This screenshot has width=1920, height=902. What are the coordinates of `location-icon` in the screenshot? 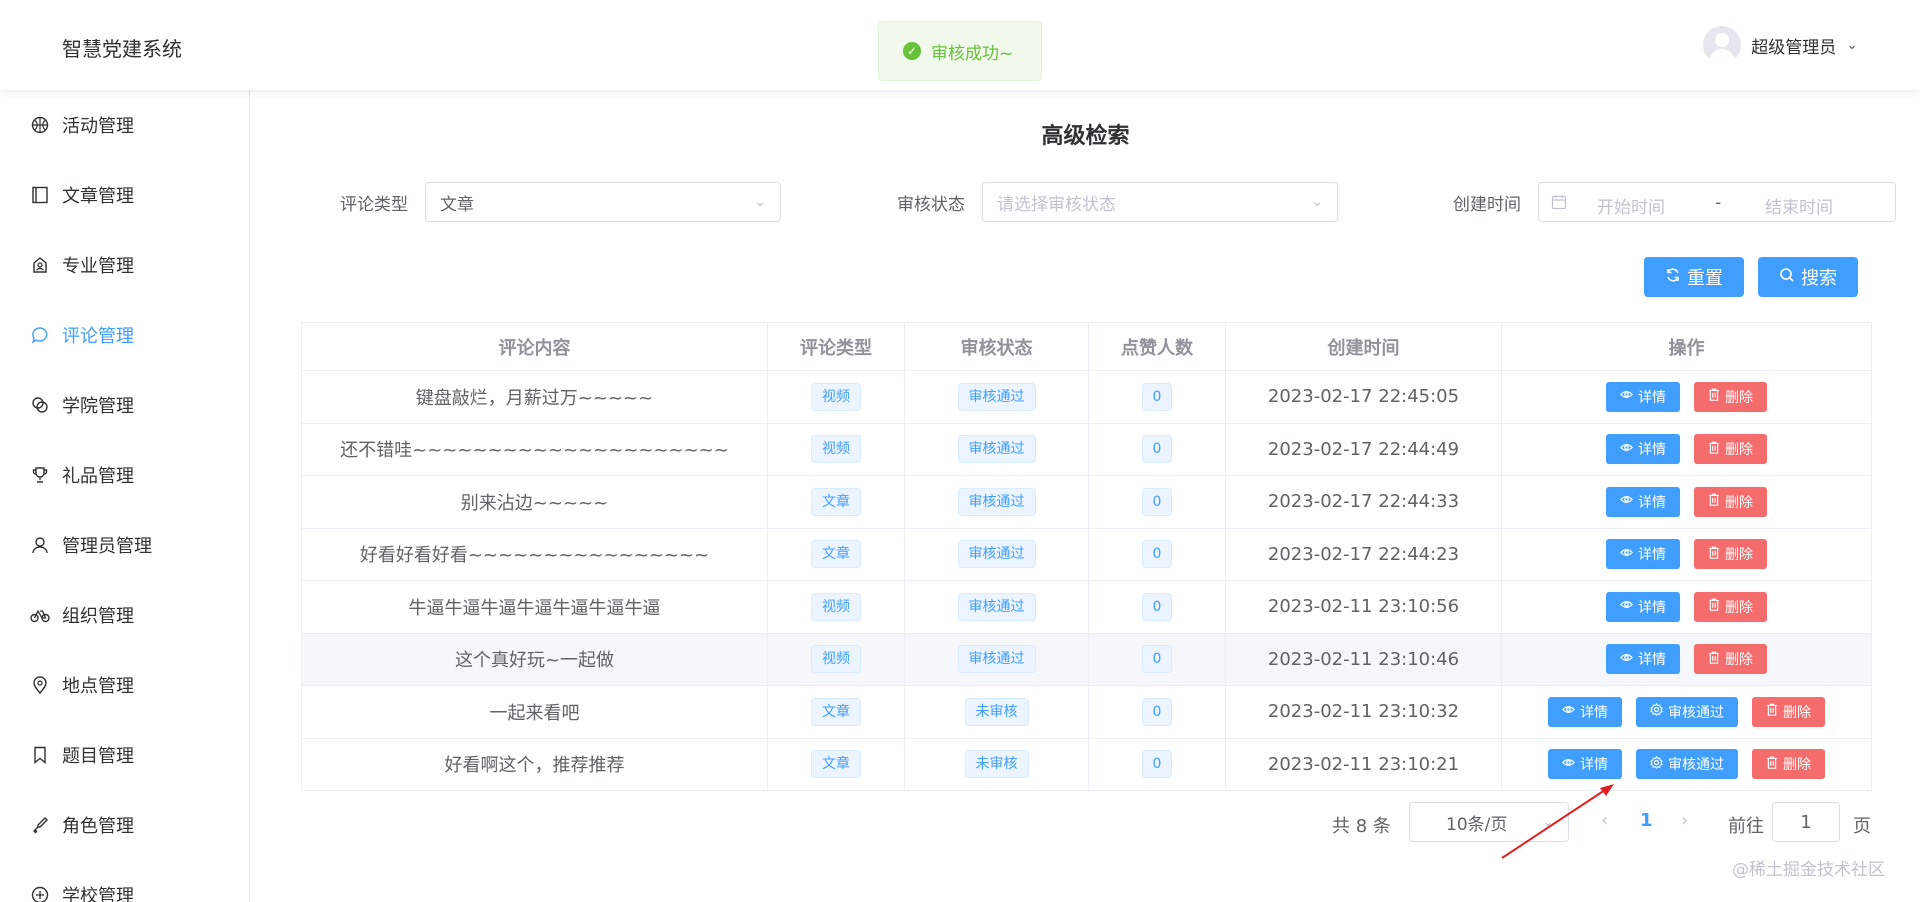 It's located at (40, 685).